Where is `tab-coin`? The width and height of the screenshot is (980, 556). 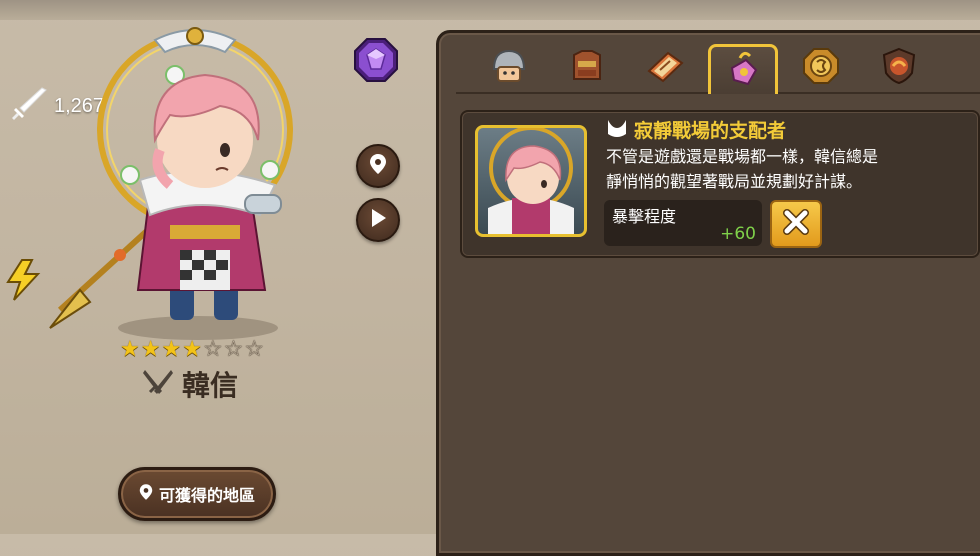
tab-coin is located at coordinates (821, 68).